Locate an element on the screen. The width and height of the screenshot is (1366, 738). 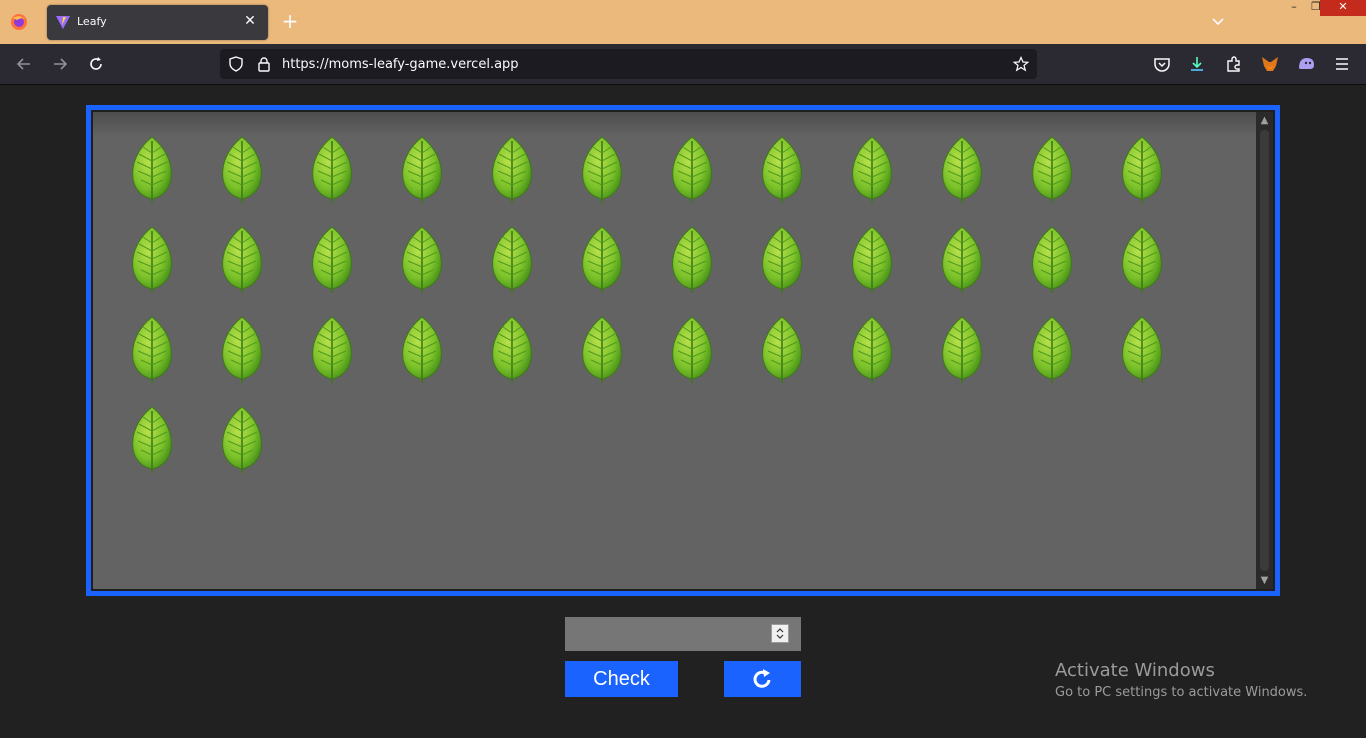
scrollbar: ▲ ▼ is located at coordinates (1264, 350).